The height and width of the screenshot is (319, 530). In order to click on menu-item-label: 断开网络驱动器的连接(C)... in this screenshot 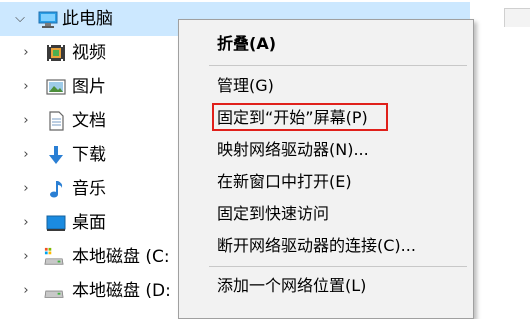, I will do `click(316, 245)`.